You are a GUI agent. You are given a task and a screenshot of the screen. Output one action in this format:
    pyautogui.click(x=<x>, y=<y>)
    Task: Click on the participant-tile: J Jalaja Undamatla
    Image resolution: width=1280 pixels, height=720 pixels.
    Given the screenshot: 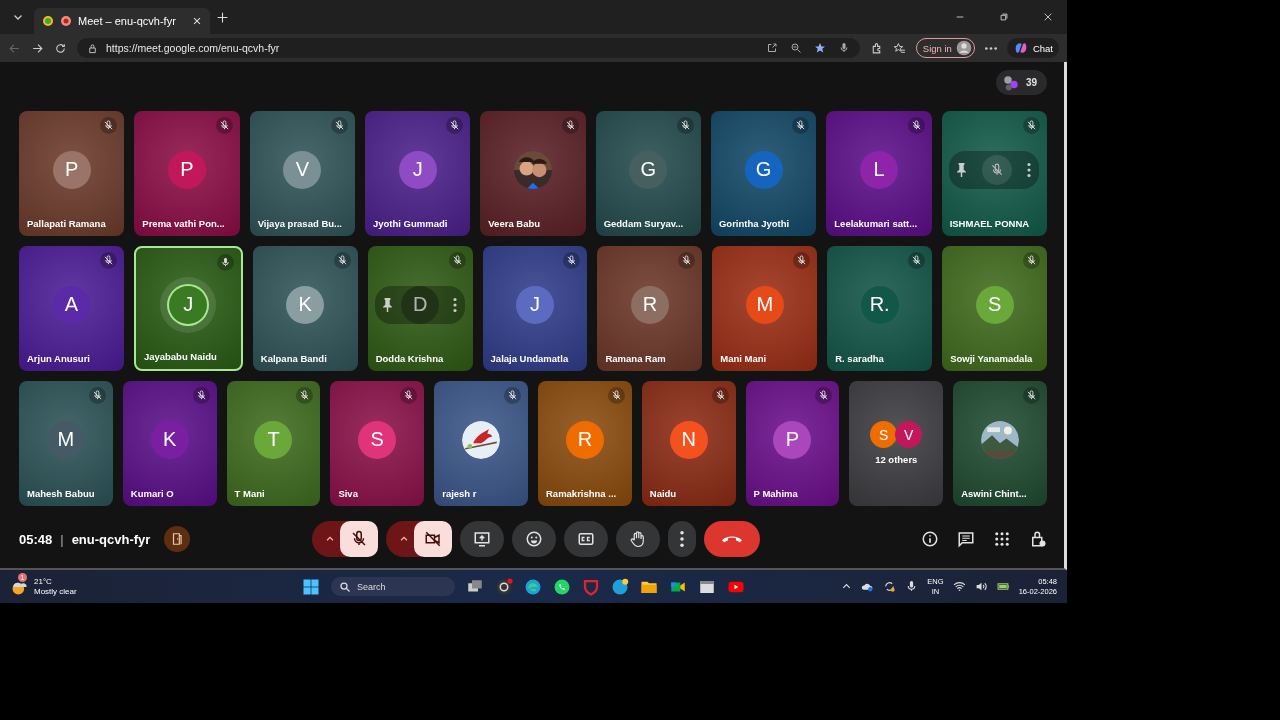 What is the action you would take?
    pyautogui.click(x=535, y=309)
    